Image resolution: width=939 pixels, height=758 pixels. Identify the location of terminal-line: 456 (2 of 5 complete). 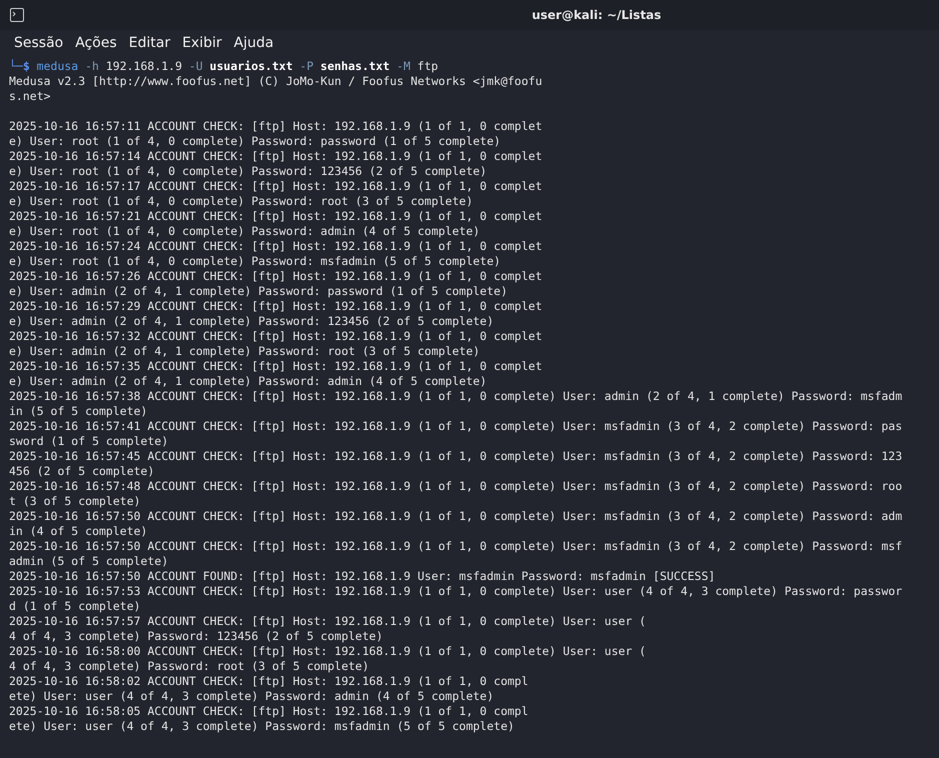
(81, 471).